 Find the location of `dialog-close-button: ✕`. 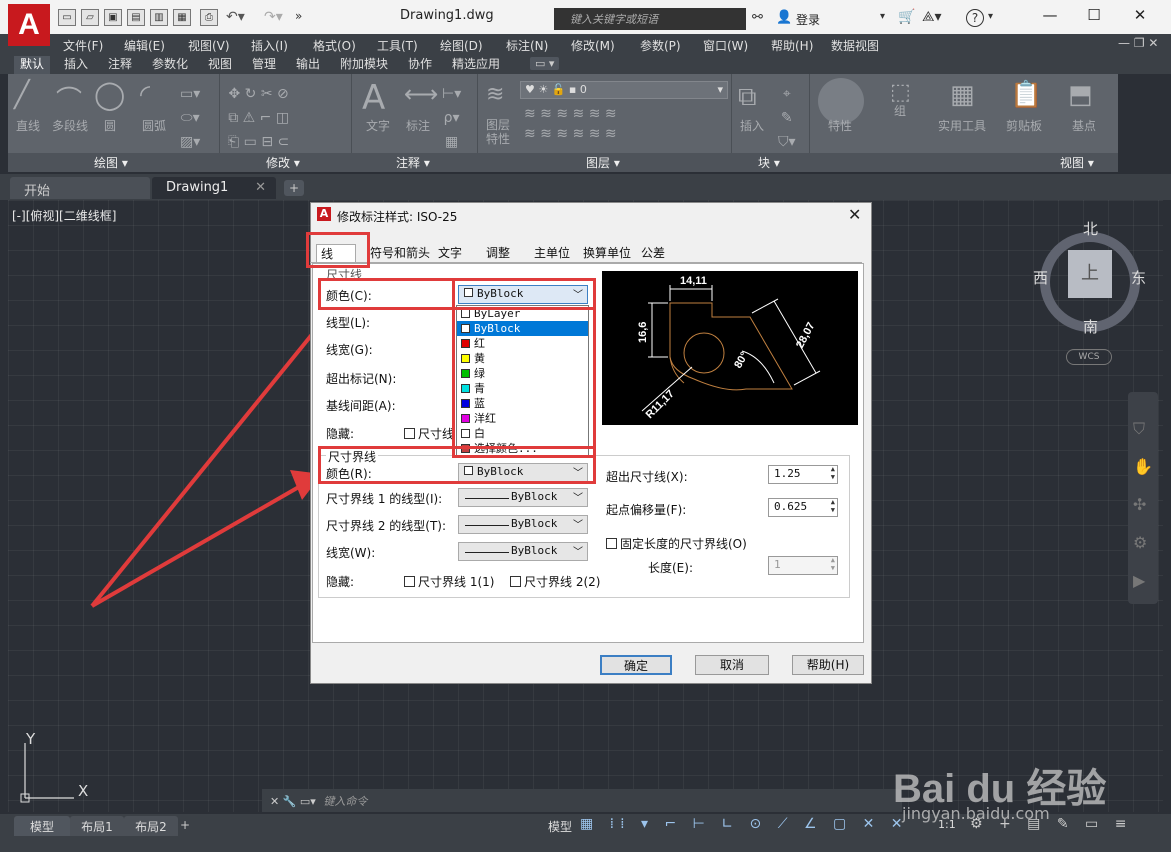

dialog-close-button: ✕ is located at coordinates (854, 214).